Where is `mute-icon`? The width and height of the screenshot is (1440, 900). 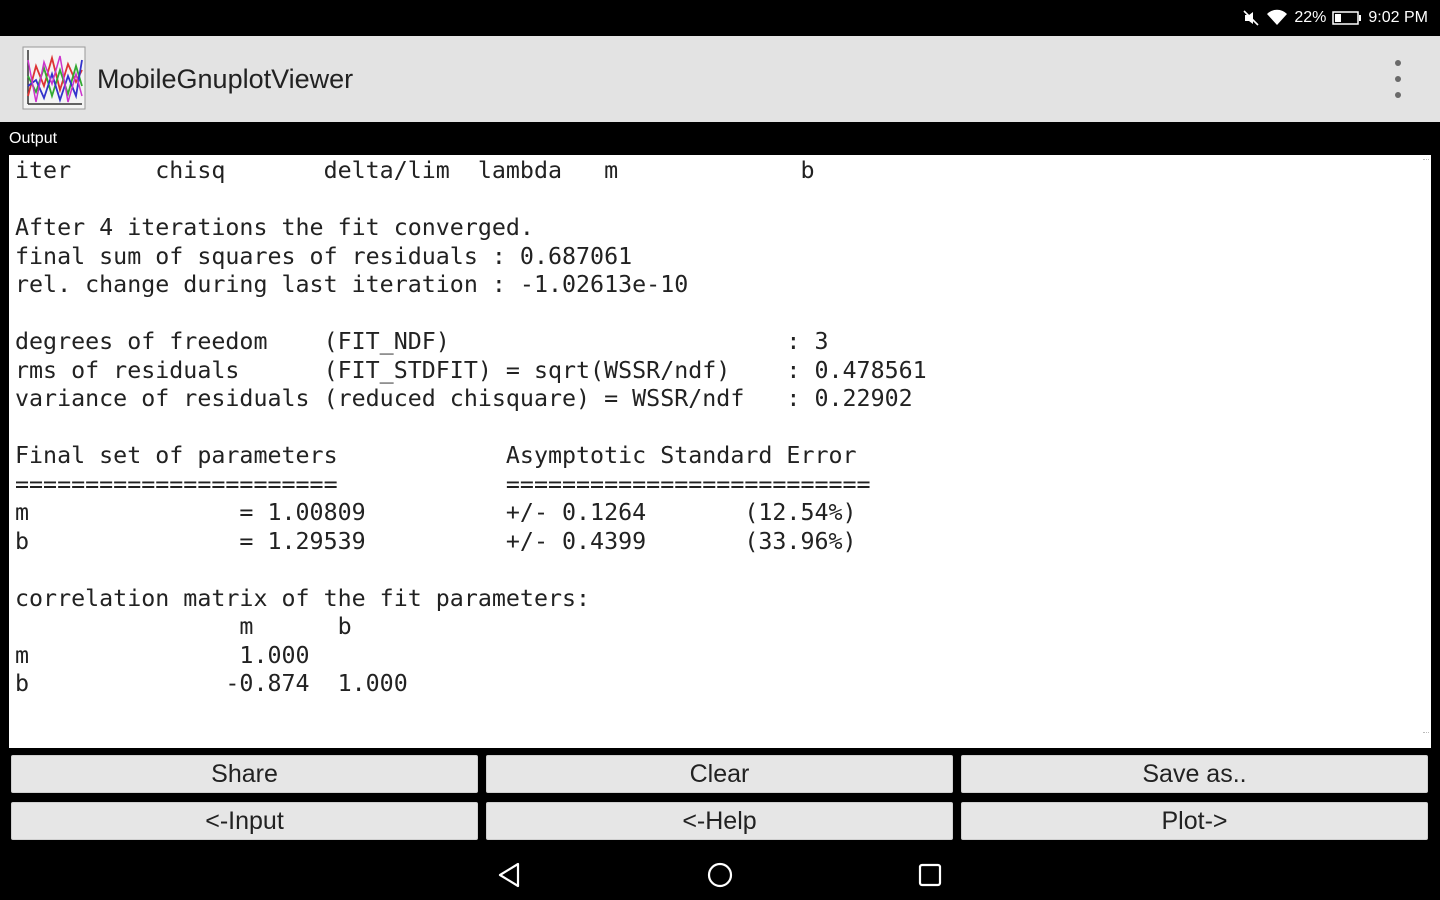
mute-icon is located at coordinates (1251, 18).